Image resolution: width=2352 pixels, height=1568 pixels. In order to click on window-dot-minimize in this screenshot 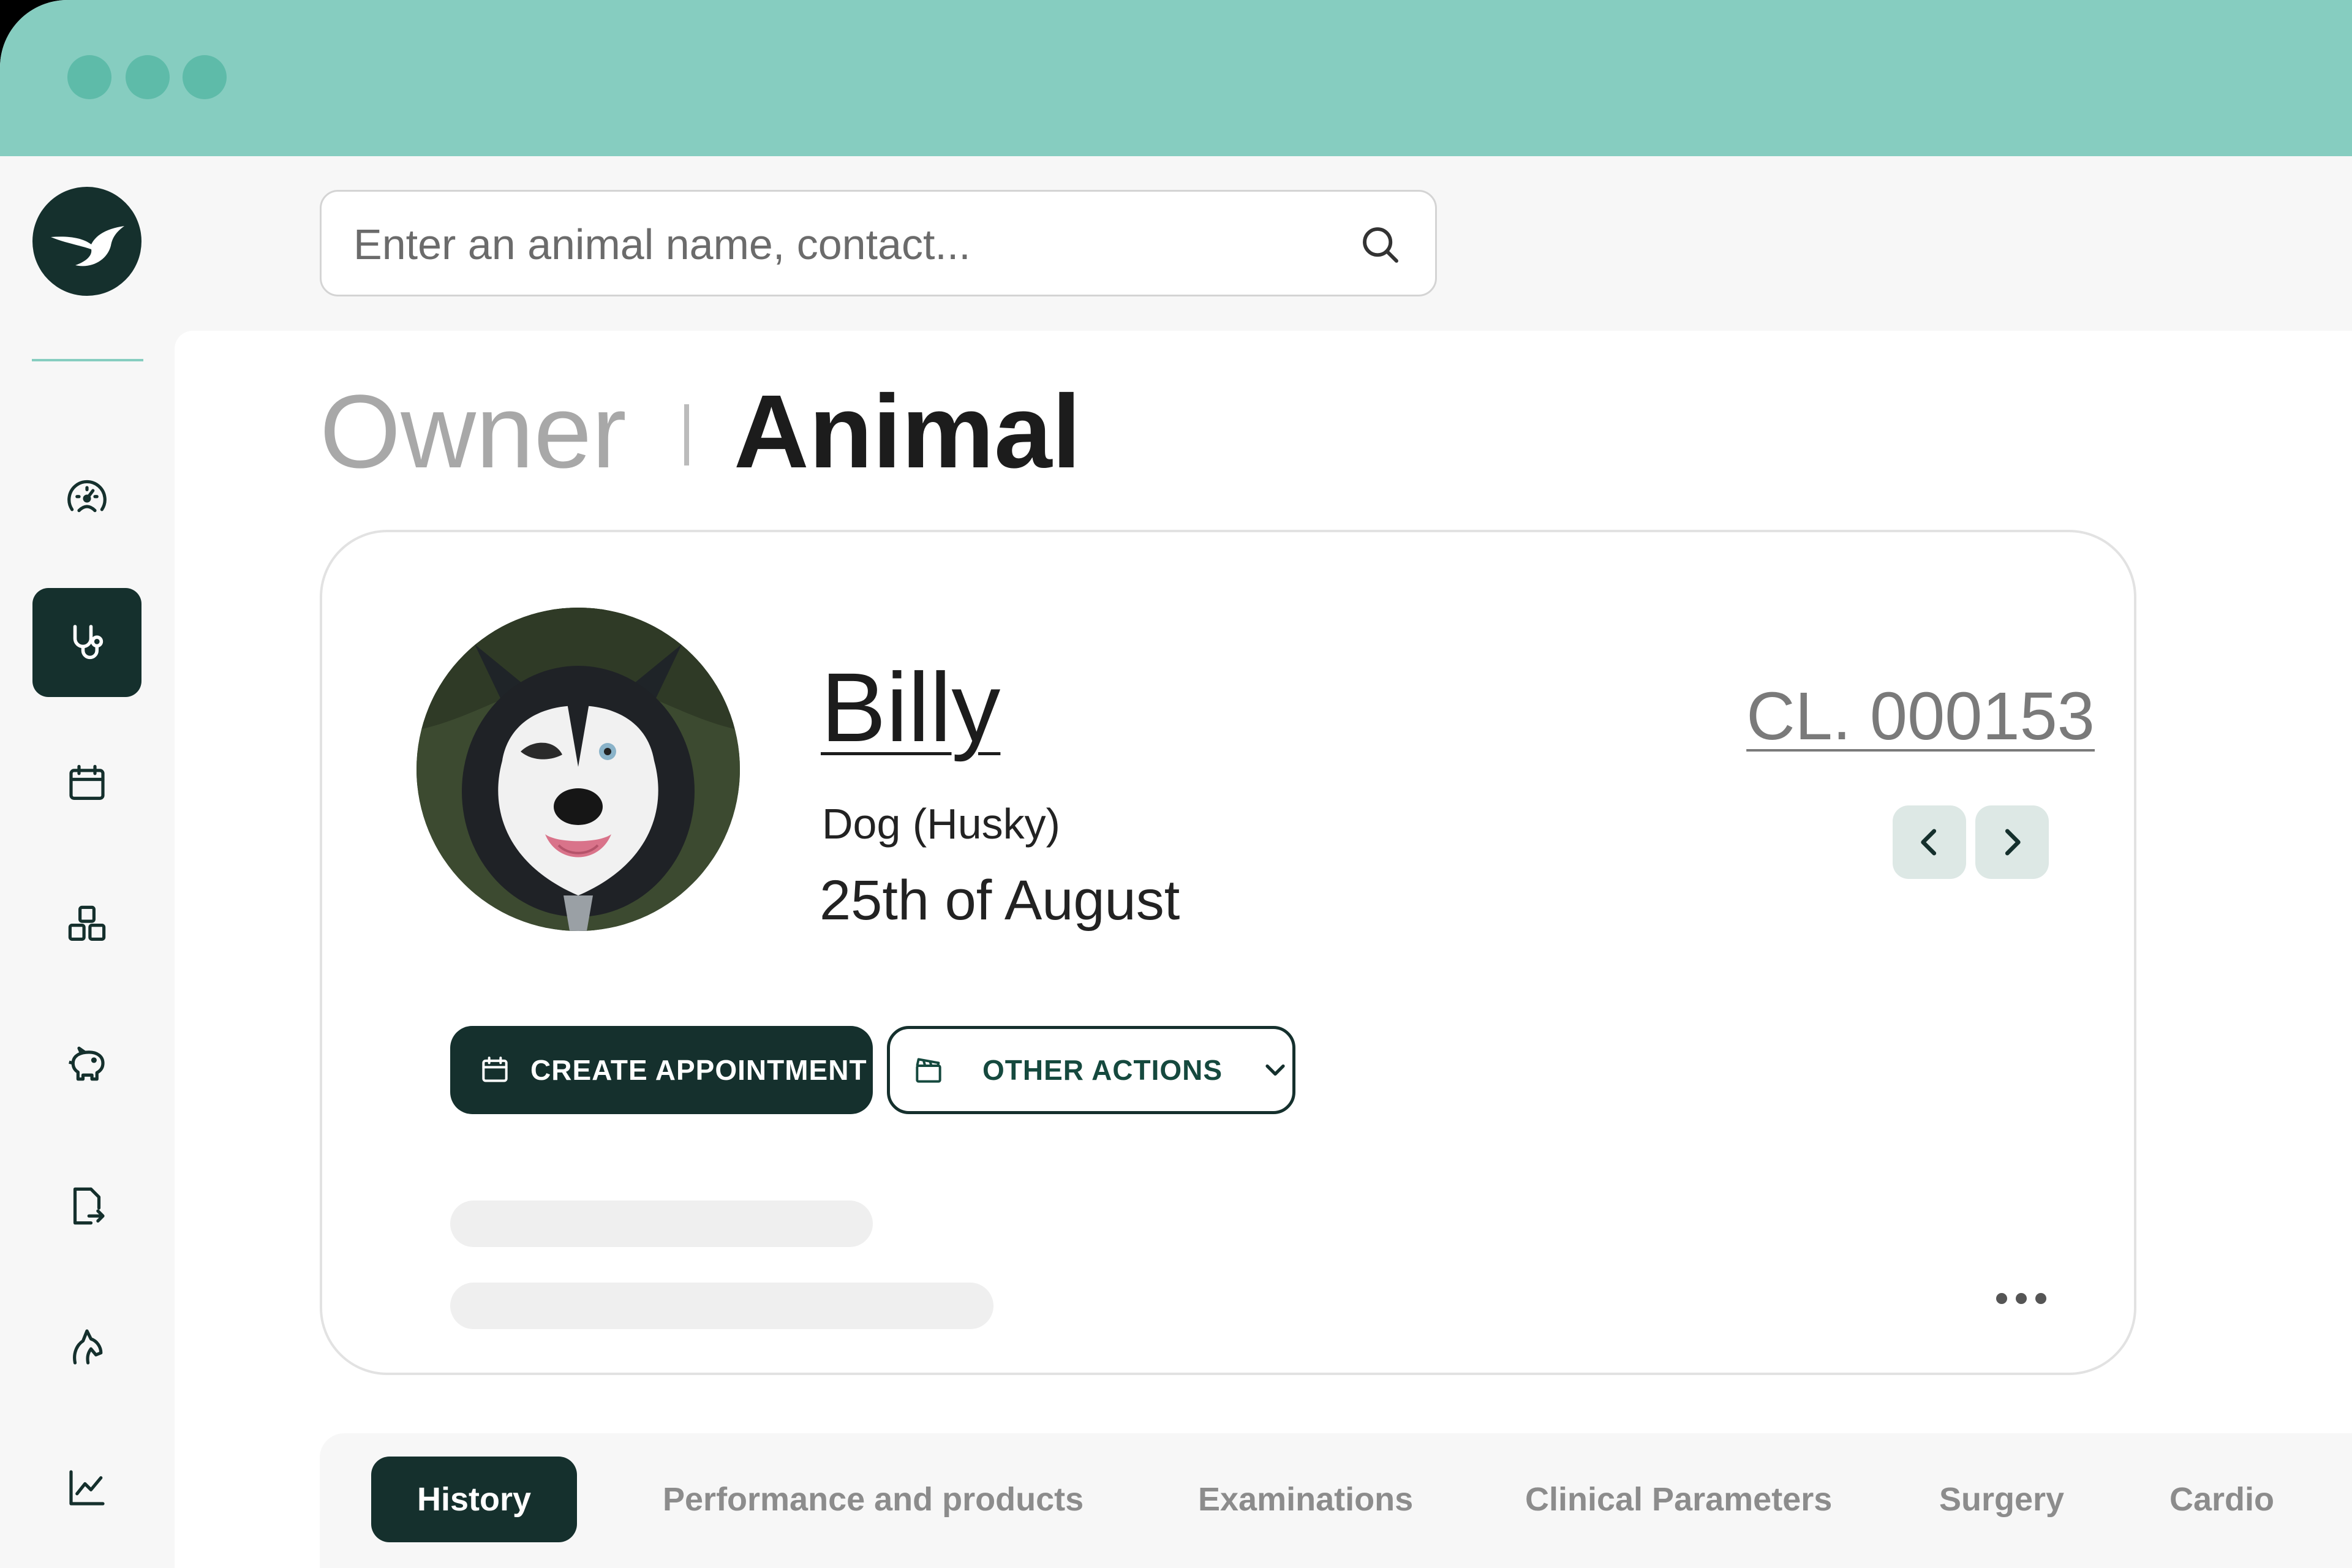, I will do `click(148, 77)`.